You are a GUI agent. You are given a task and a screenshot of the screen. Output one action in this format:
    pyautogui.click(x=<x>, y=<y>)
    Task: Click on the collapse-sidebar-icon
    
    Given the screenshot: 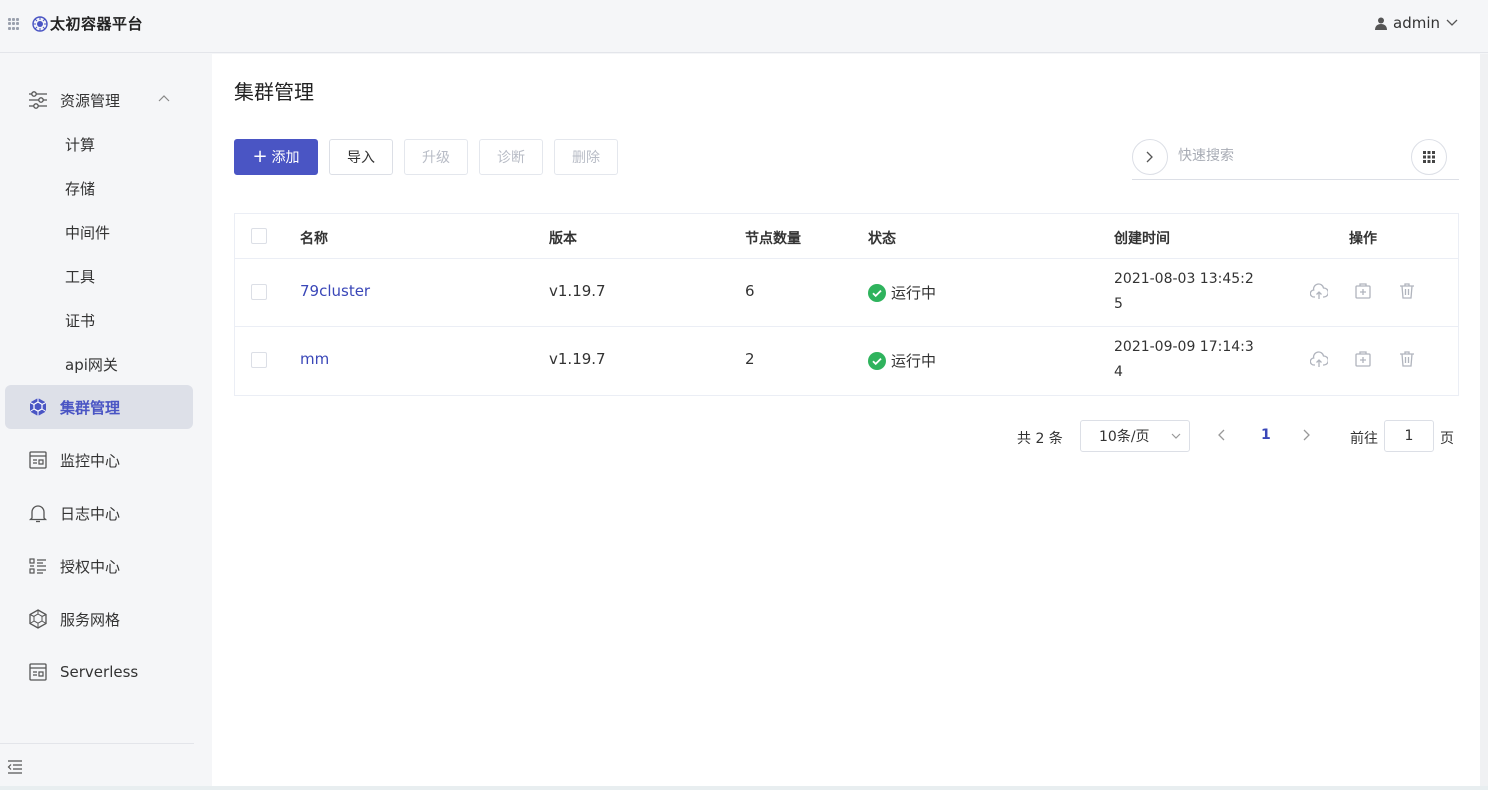 What is the action you would take?
    pyautogui.click(x=15, y=767)
    